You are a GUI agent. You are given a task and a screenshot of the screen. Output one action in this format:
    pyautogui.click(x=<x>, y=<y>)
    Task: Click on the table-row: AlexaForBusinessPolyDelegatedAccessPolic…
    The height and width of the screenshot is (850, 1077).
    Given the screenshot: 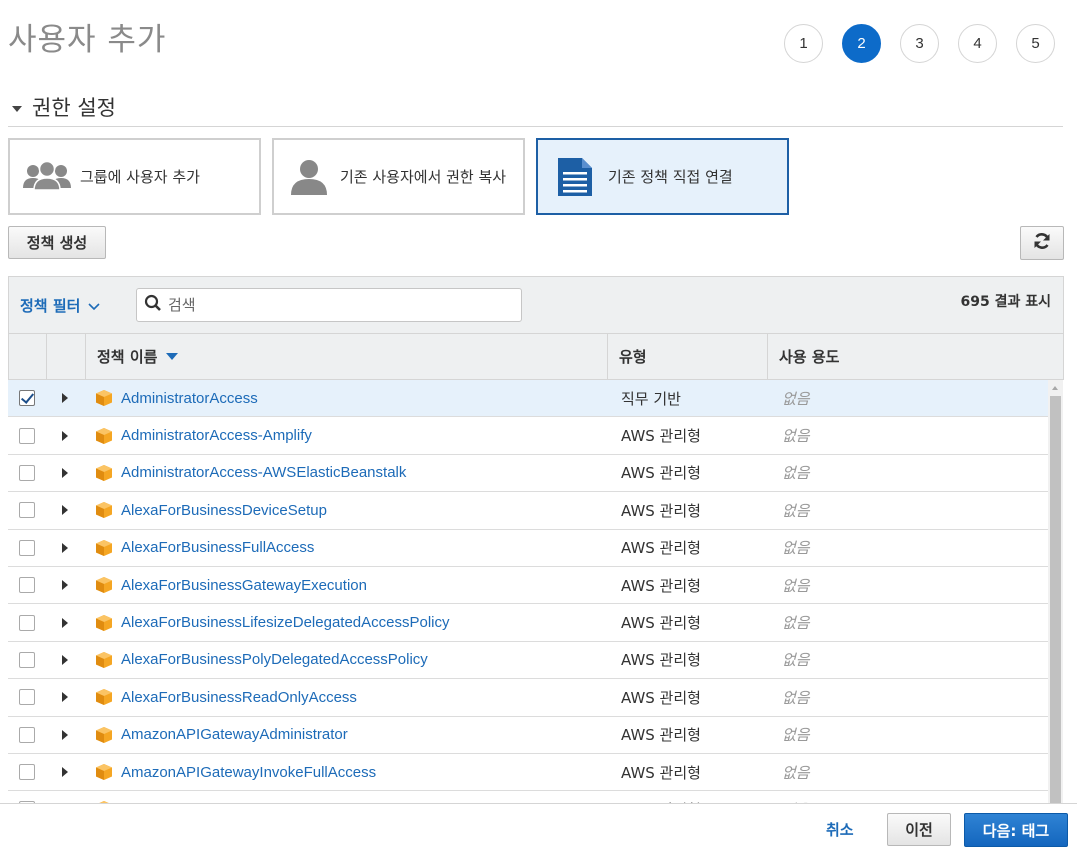 What is the action you would take?
    pyautogui.click(x=528, y=661)
    